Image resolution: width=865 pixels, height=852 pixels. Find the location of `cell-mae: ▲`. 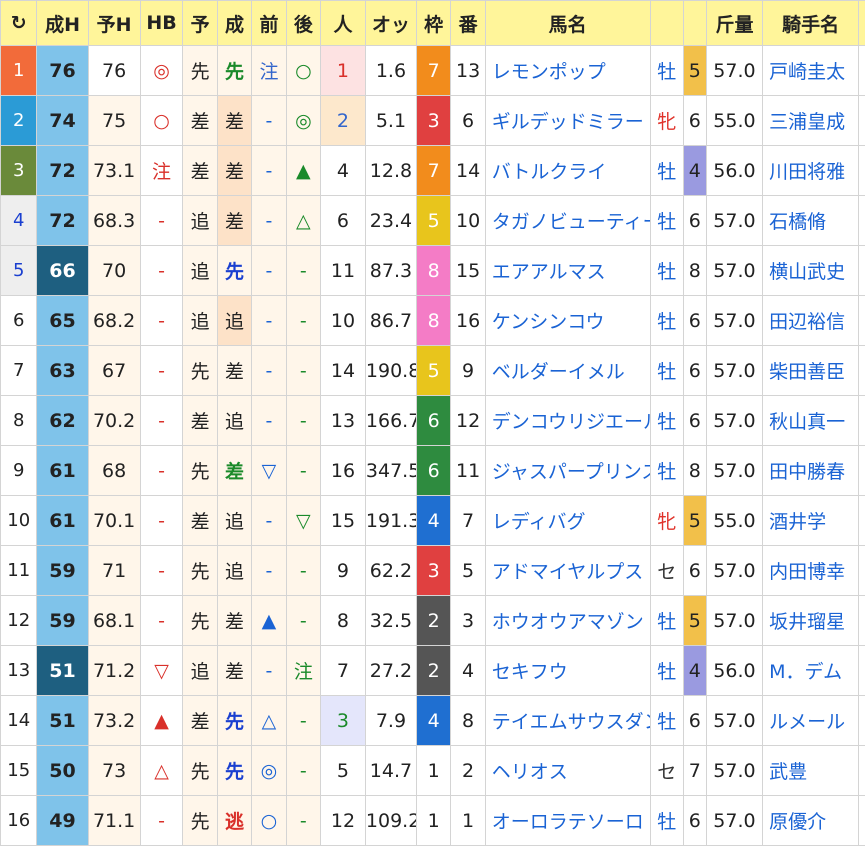

cell-mae: ▲ is located at coordinates (269, 620).